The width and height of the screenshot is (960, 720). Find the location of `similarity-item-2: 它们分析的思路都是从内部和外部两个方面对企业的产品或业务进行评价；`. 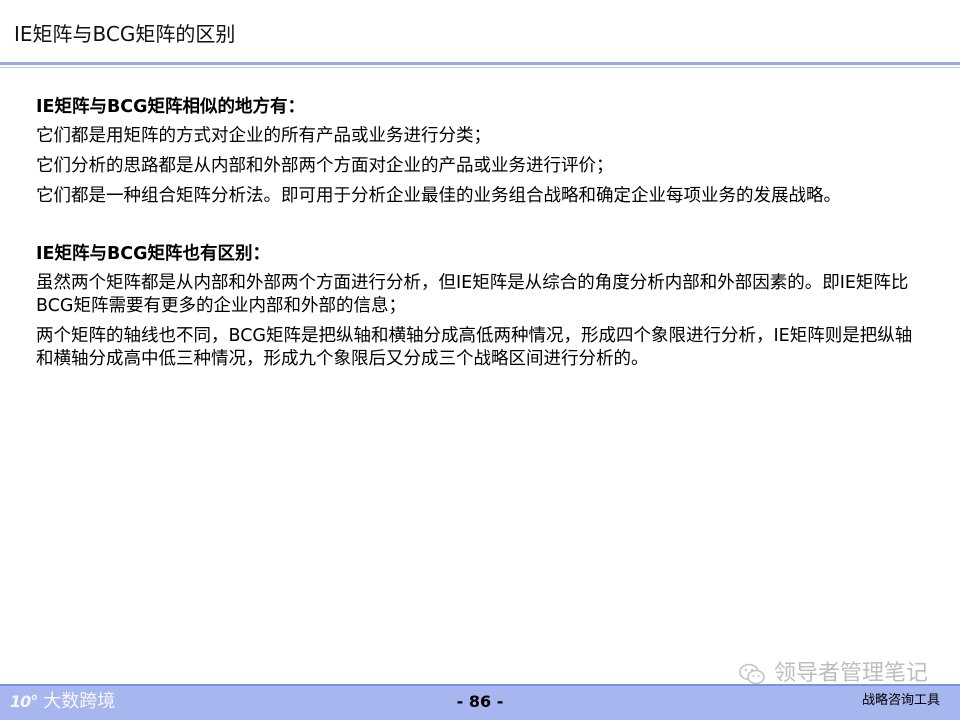

similarity-item-2: 它们分析的思路都是从内部和外部两个方面对企业的产品或业务进行评价； is located at coordinates (325, 166).